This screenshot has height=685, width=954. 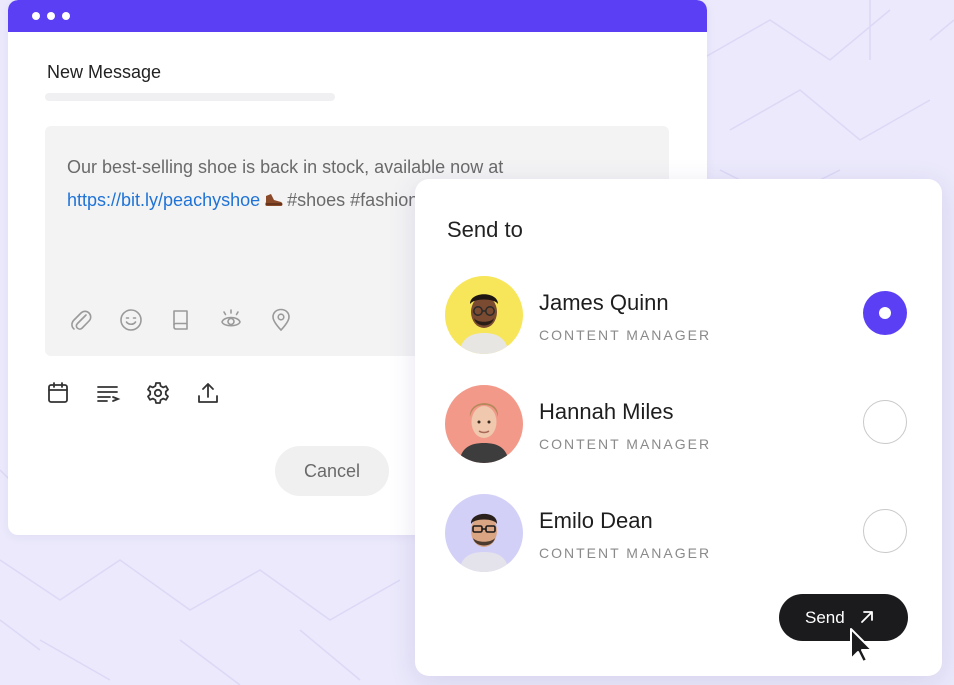 I want to click on contact-name: James Quinn, so click(x=604, y=302).